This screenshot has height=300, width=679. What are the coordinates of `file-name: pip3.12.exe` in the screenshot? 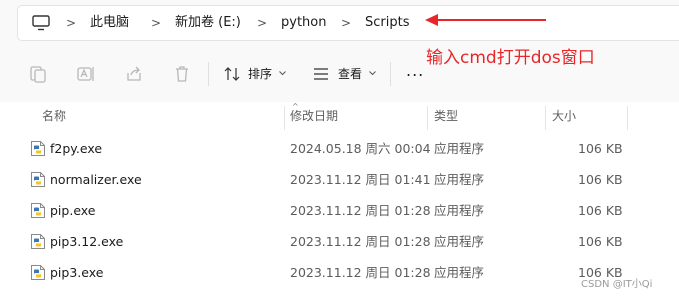 It's located at (87, 241).